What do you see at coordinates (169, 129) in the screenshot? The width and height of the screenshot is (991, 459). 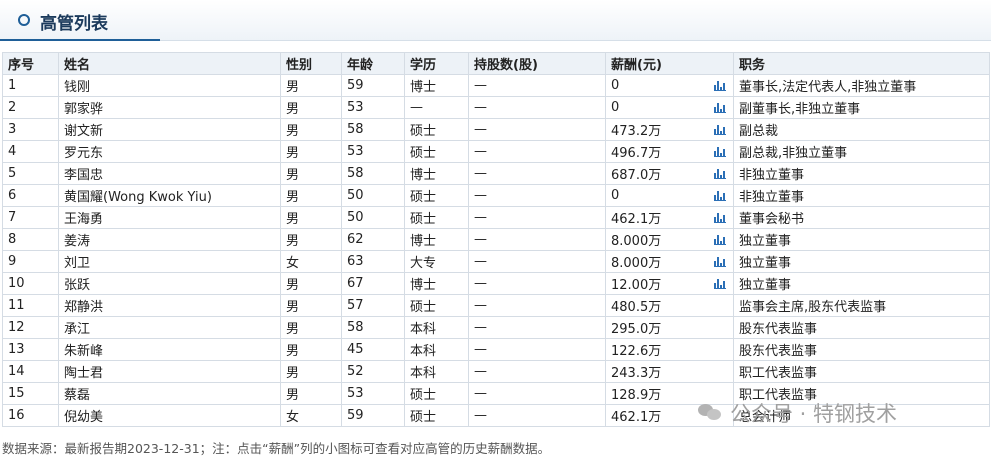 I see `row-name: 谢文新` at bounding box center [169, 129].